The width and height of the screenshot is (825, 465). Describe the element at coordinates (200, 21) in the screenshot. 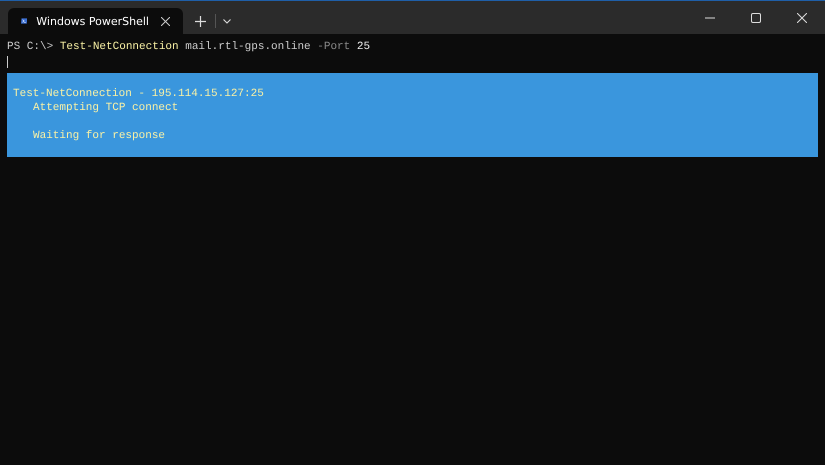

I see `plus-icon` at that location.